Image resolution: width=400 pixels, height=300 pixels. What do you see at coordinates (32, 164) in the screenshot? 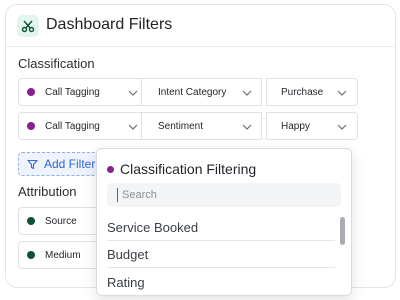
I see `filter-icon` at bounding box center [32, 164].